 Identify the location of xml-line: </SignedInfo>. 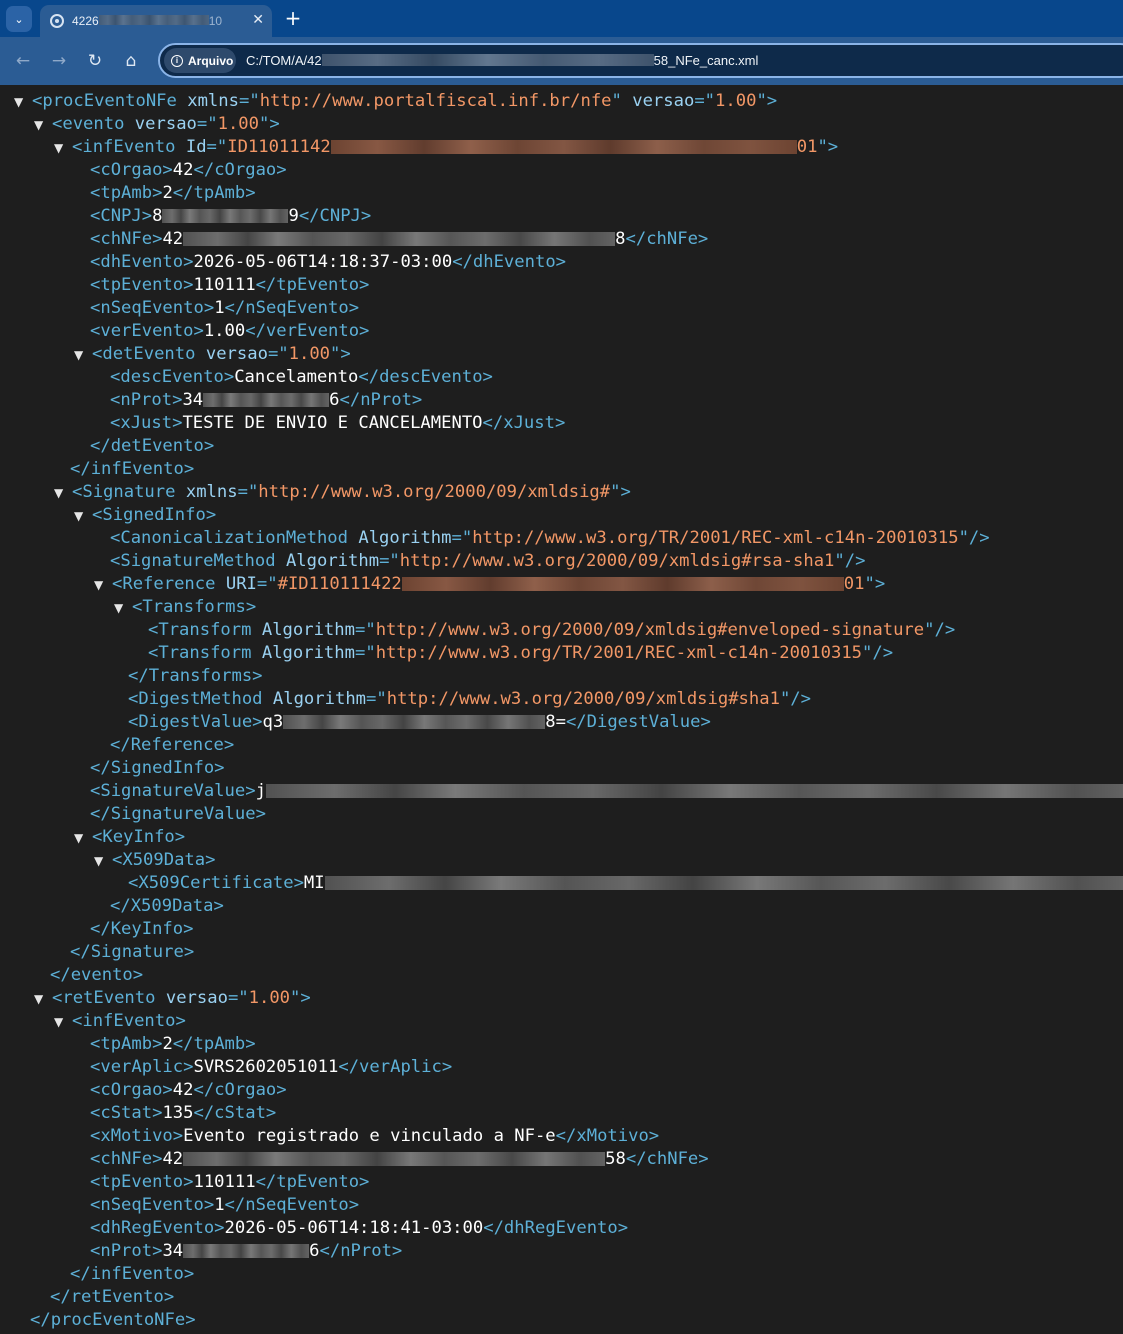
(157, 768).